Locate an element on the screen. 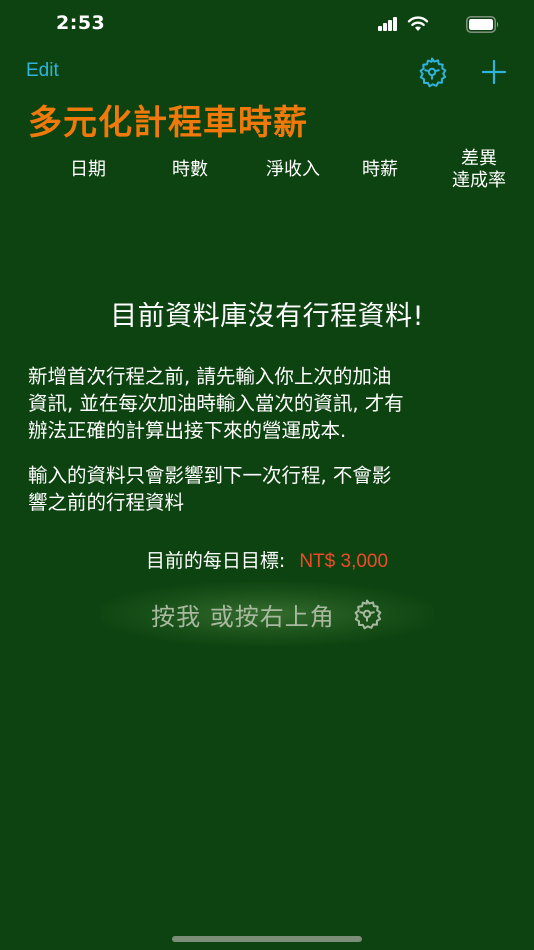 This screenshot has width=534, height=950. status-time: 2:53 is located at coordinates (81, 23).